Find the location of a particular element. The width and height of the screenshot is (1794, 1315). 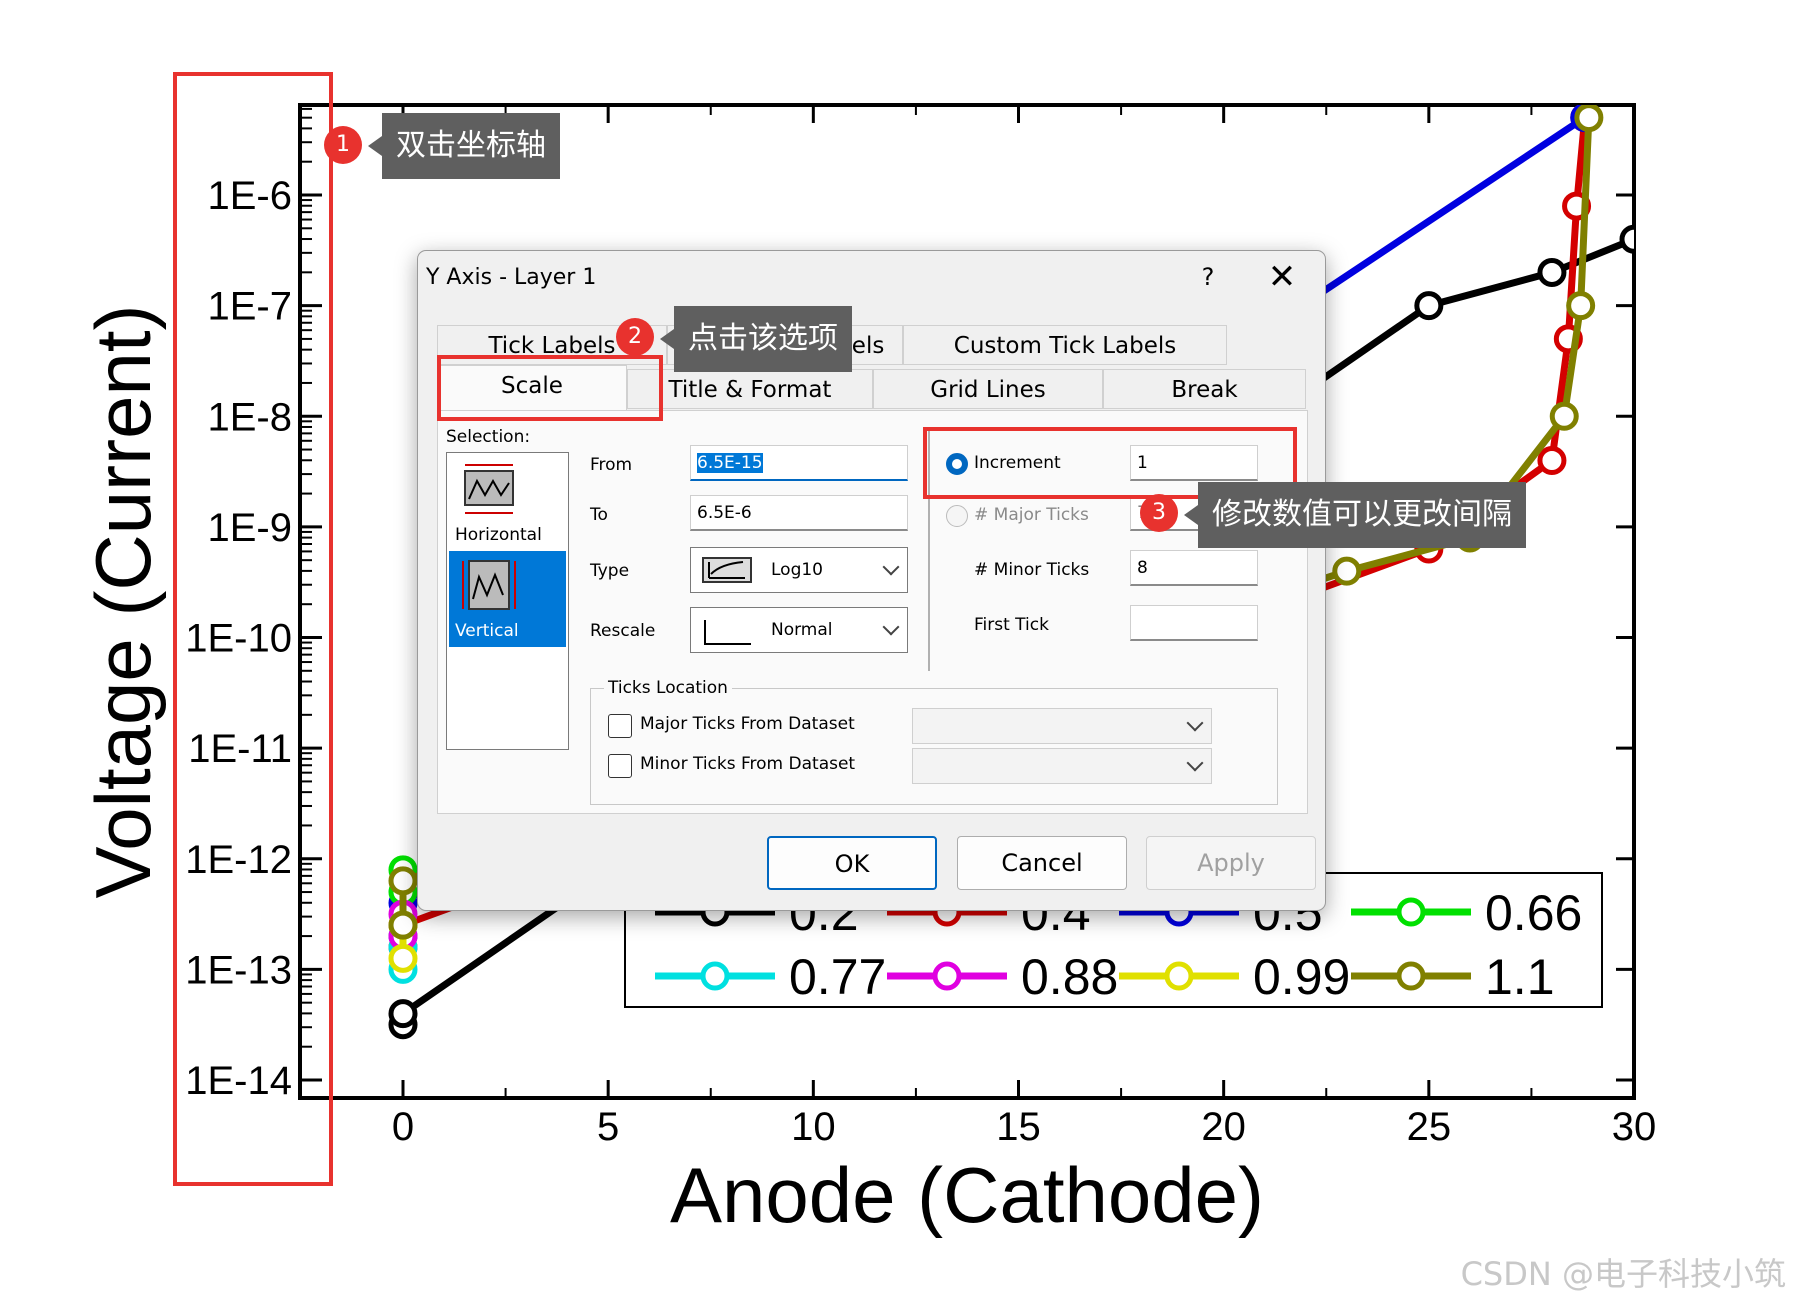

rescale-select: Normal is located at coordinates (799, 630).